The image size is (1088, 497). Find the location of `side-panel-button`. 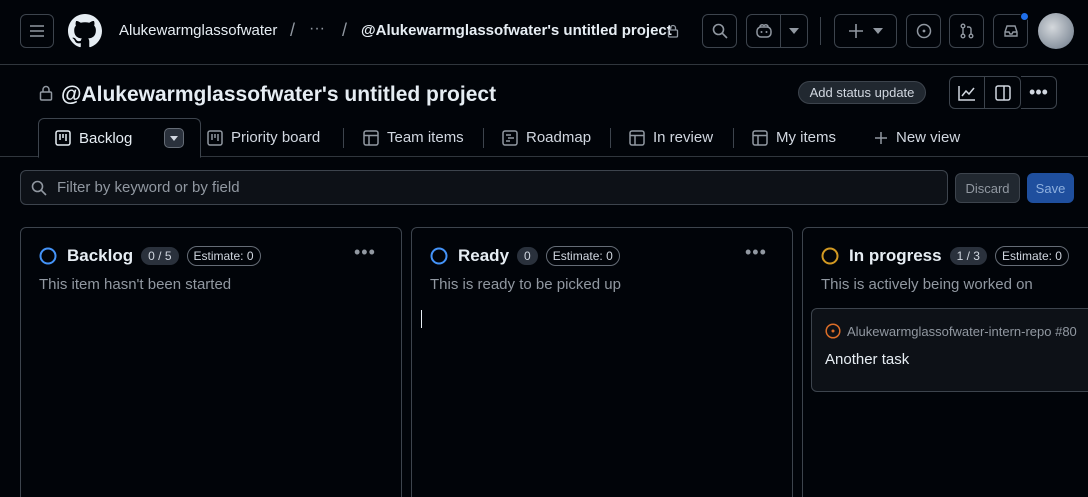

side-panel-button is located at coordinates (1002, 92).